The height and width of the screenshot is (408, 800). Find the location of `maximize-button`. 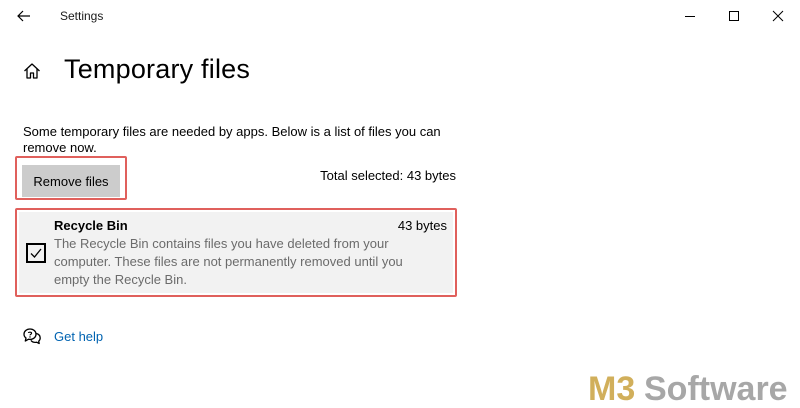

maximize-button is located at coordinates (734, 16).